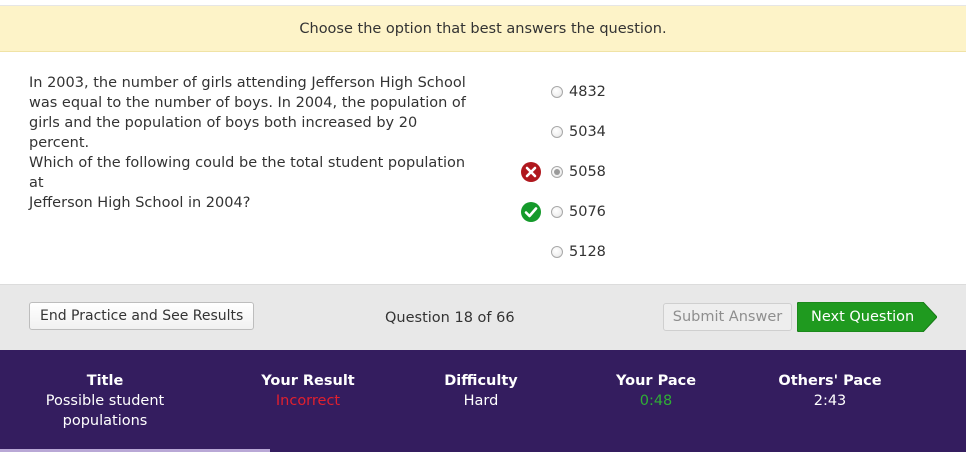 The width and height of the screenshot is (966, 452). Describe the element at coordinates (656, 391) in the screenshot. I see `stat-your-pace: Your Pace 0:48` at that location.